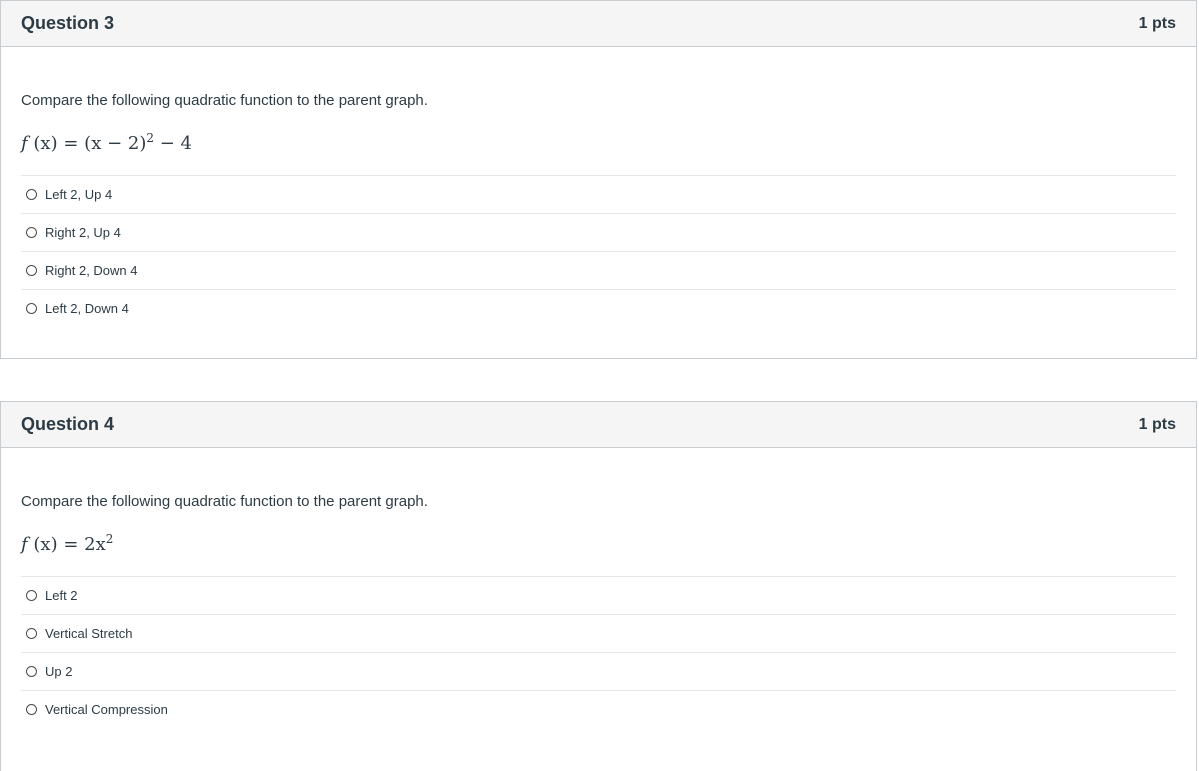  What do you see at coordinates (68, 23) in the screenshot?
I see `question-title: Question 3` at bounding box center [68, 23].